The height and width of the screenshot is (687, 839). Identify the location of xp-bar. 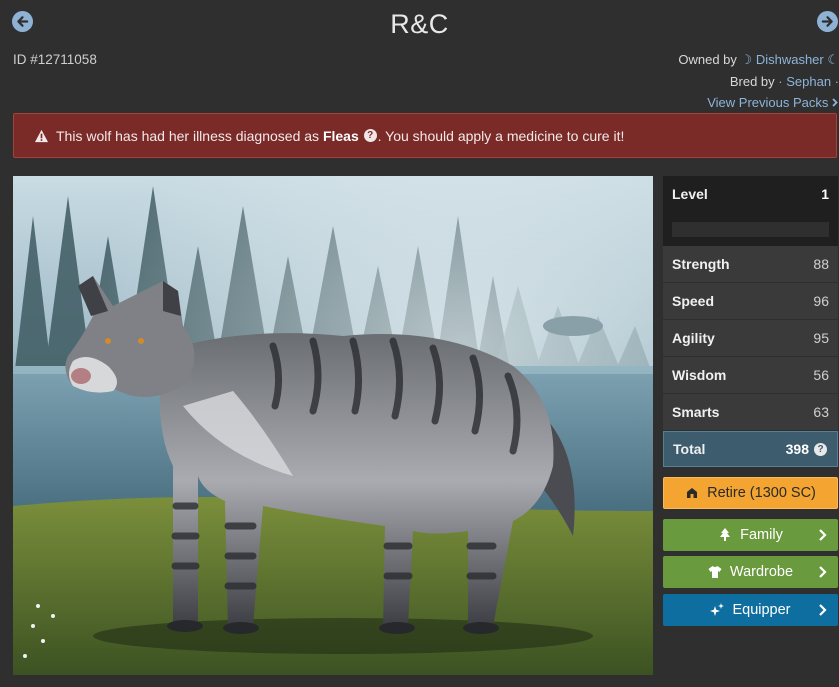
(750, 229).